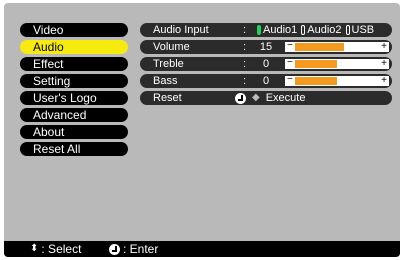 This screenshot has height=260, width=404. I want to click on bass-row: Bass : 0 − +, so click(266, 81).